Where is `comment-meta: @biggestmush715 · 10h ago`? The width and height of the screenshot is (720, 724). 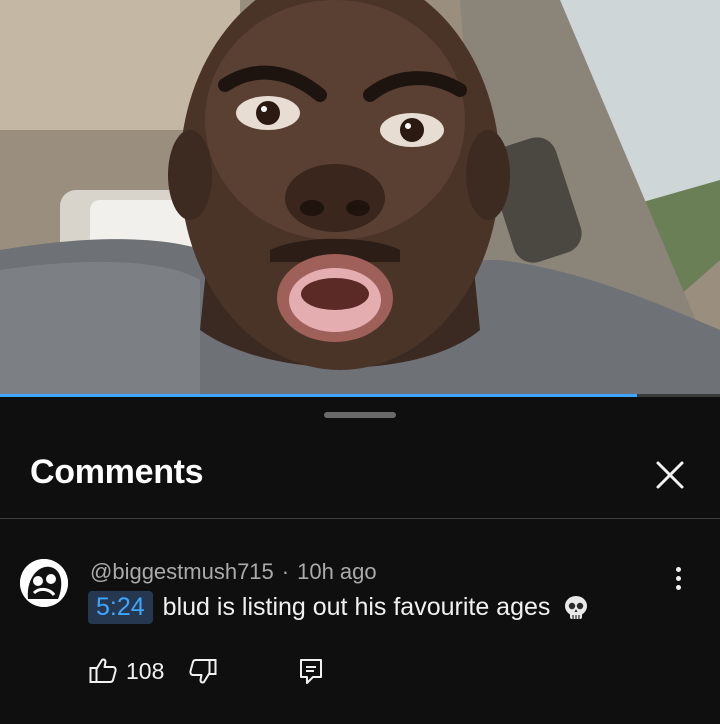 comment-meta: @biggestmush715 · 10h ago is located at coordinates (233, 572).